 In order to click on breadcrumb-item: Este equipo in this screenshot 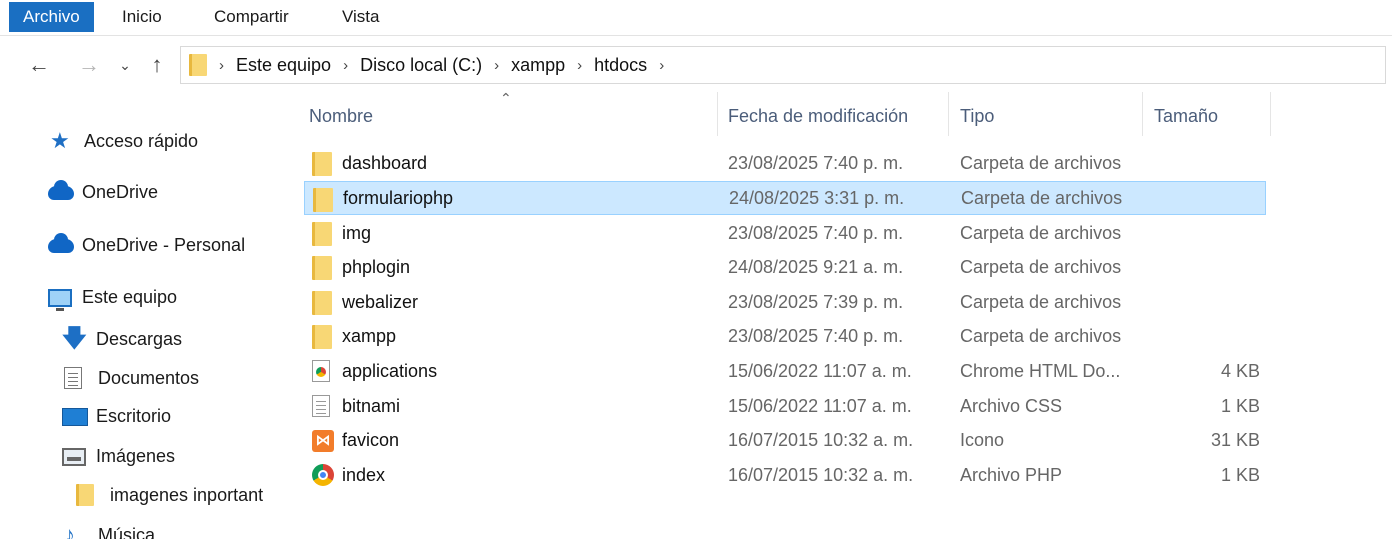, I will do `click(283, 65)`.